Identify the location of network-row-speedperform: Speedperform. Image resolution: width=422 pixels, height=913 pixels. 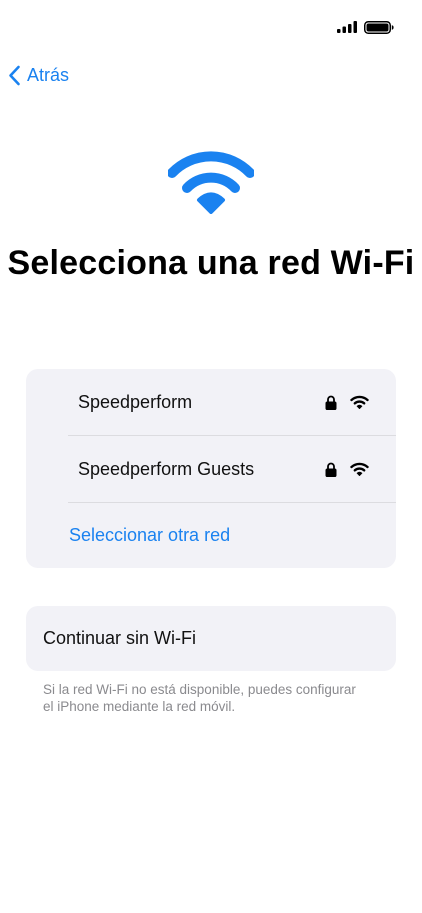
(232, 402).